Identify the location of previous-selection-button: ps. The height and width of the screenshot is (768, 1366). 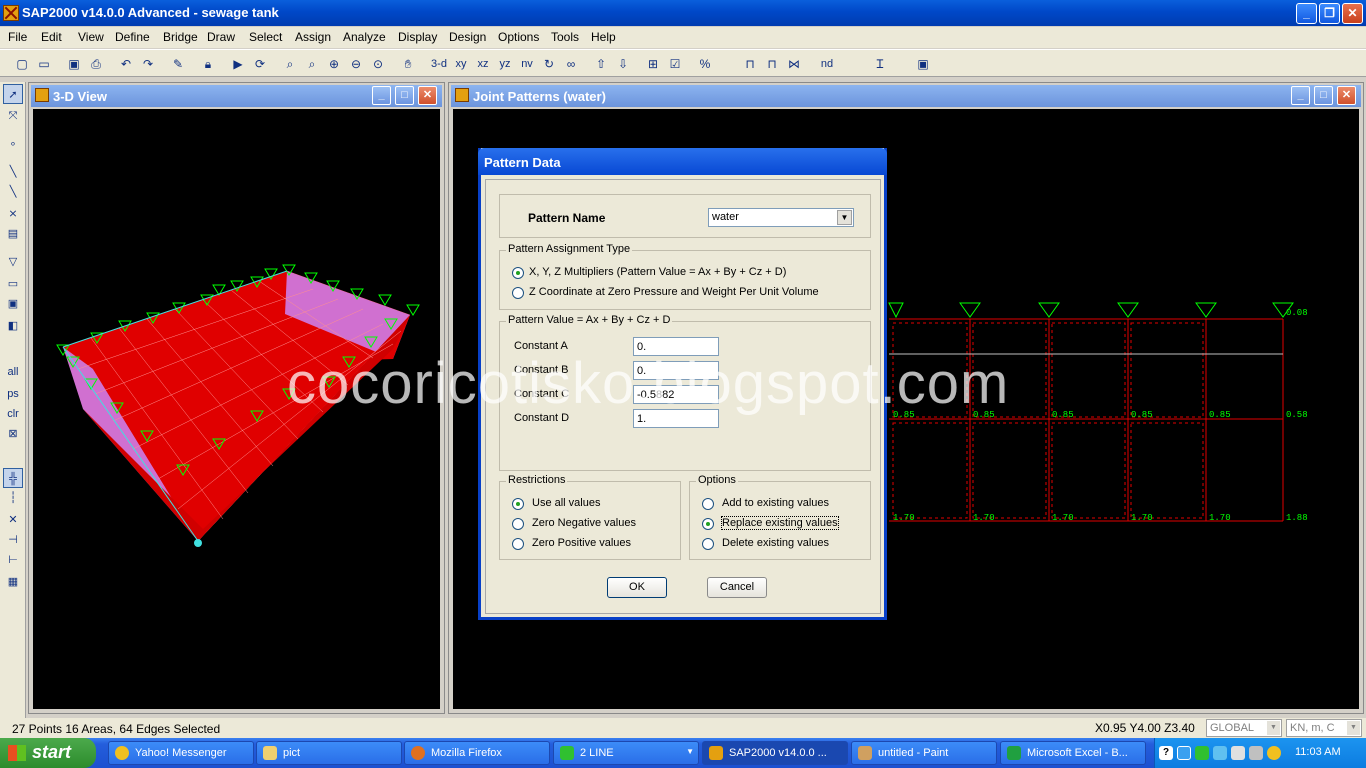
(13, 394).